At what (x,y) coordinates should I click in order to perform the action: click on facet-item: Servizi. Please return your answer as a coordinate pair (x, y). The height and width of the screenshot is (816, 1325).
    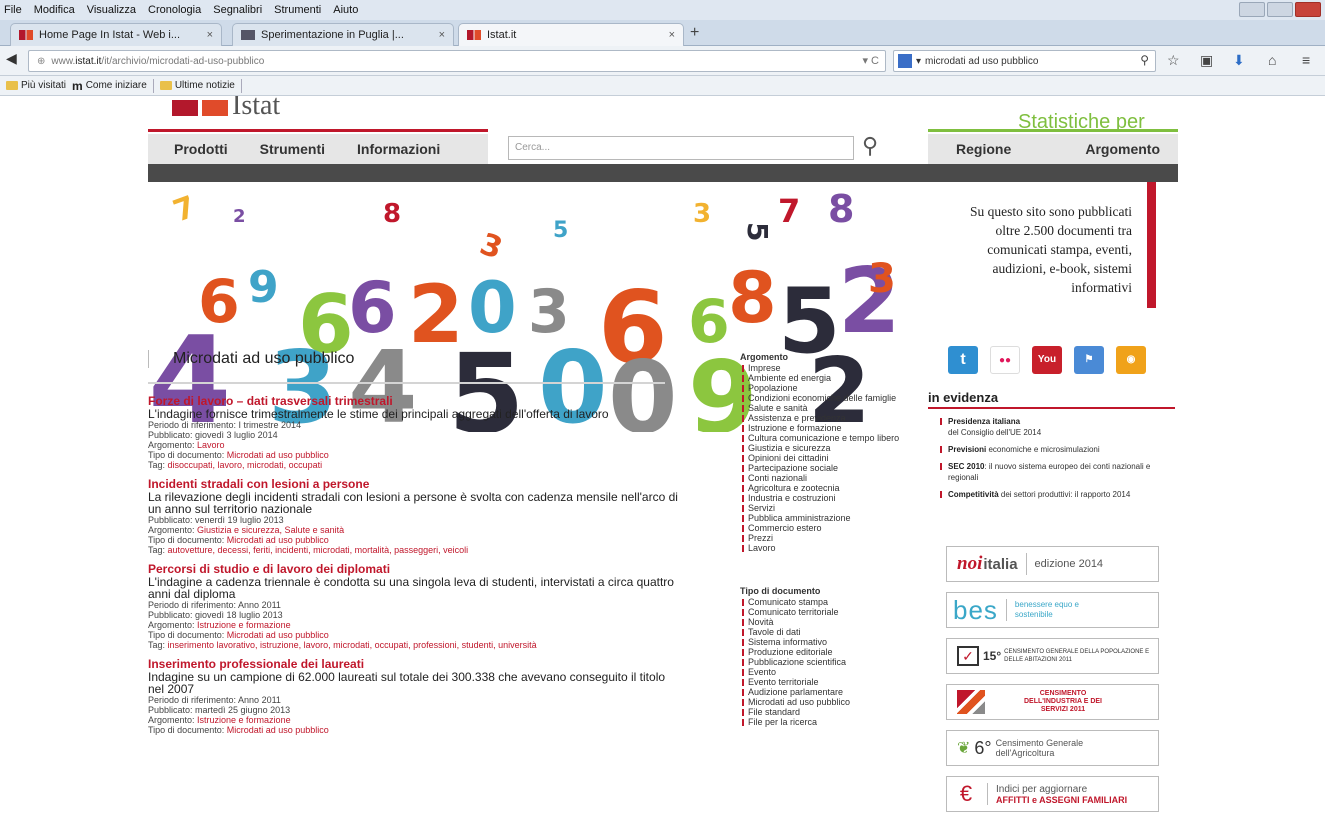
    Looking at the image, I should click on (827, 508).